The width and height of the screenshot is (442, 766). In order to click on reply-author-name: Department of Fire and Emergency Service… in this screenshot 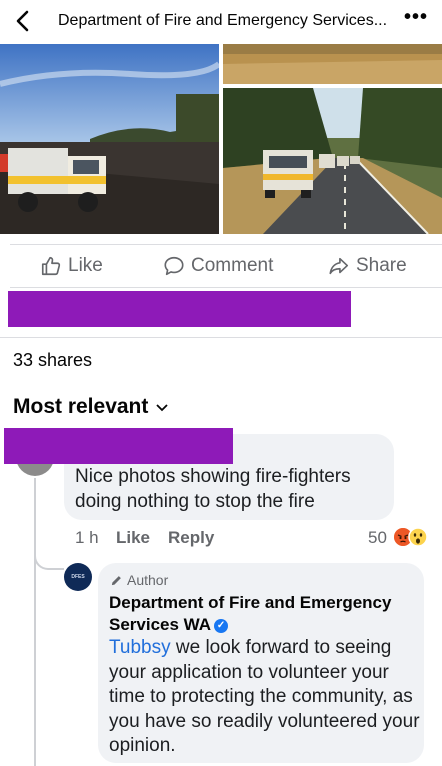, I will do `click(264, 614)`.